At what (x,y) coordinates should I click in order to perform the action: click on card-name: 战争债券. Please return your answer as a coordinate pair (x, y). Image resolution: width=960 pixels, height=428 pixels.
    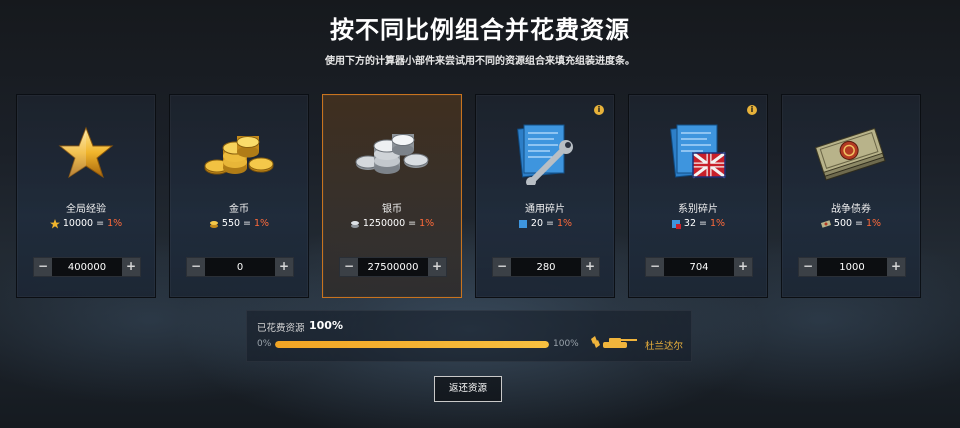
    Looking at the image, I should click on (851, 209).